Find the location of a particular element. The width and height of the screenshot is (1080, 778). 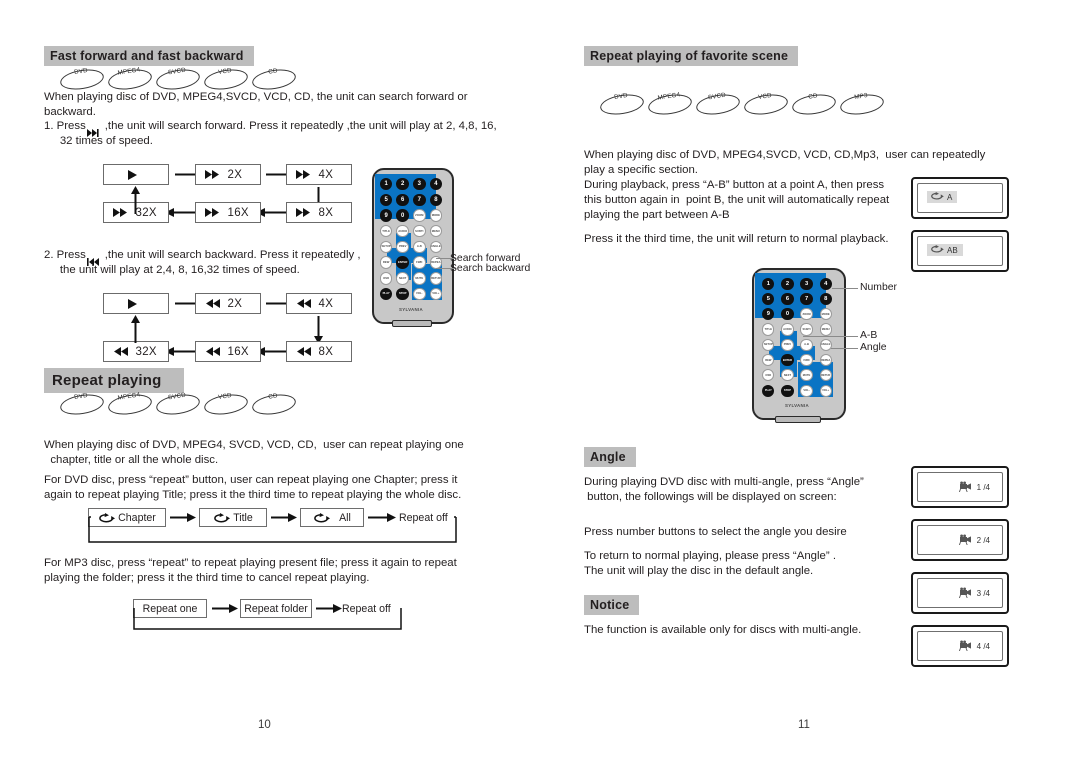

flow-box-ff-16x: 16X is located at coordinates (228, 212).